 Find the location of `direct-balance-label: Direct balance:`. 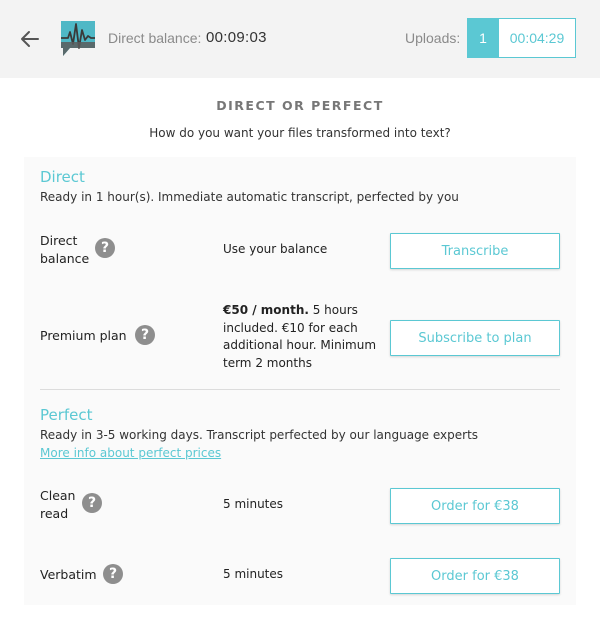

direct-balance-label: Direct balance: is located at coordinates (155, 38).